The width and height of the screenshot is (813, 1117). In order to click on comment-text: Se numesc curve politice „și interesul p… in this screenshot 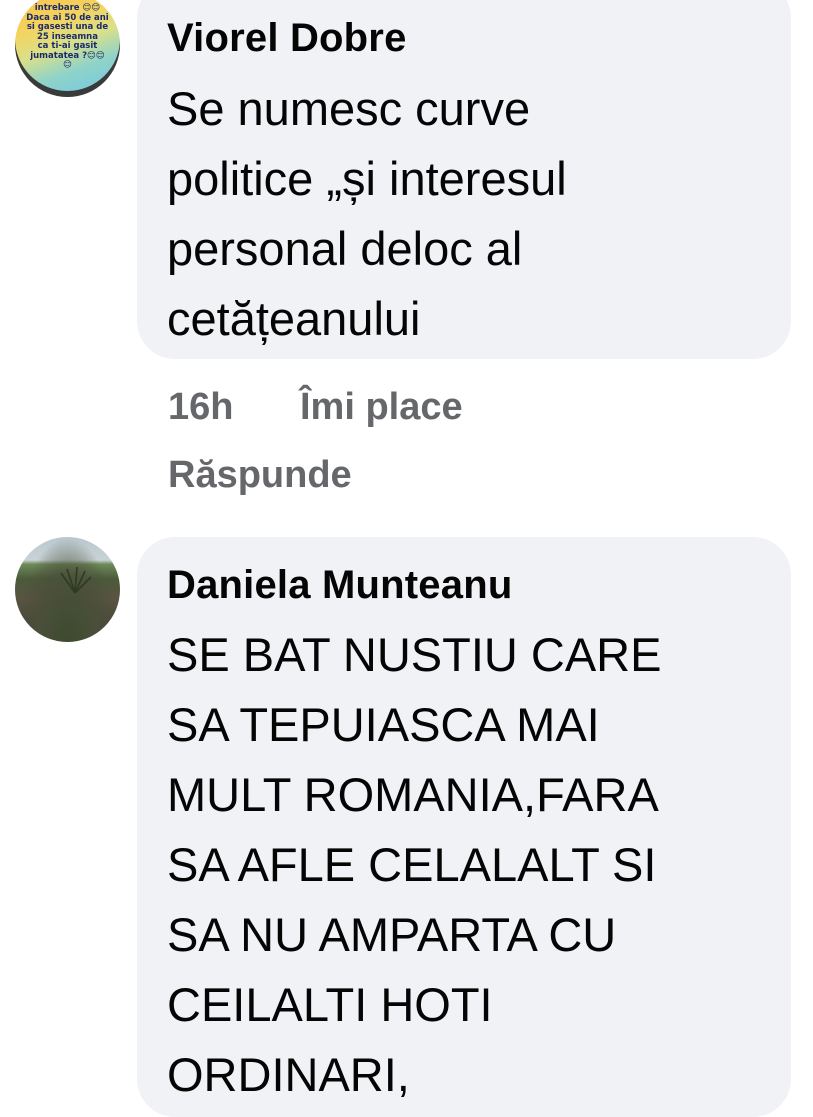, I will do `click(367, 213)`.